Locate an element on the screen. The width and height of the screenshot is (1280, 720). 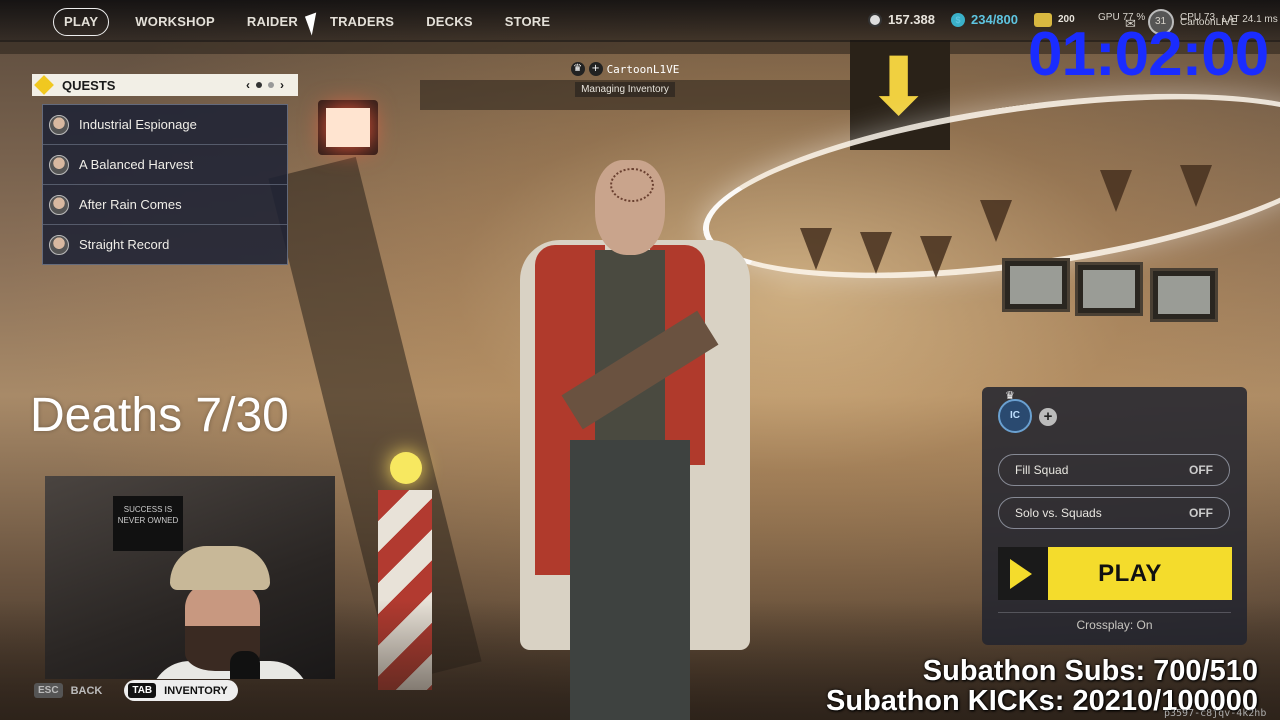
yellow-bulb is located at coordinates (406, 468).